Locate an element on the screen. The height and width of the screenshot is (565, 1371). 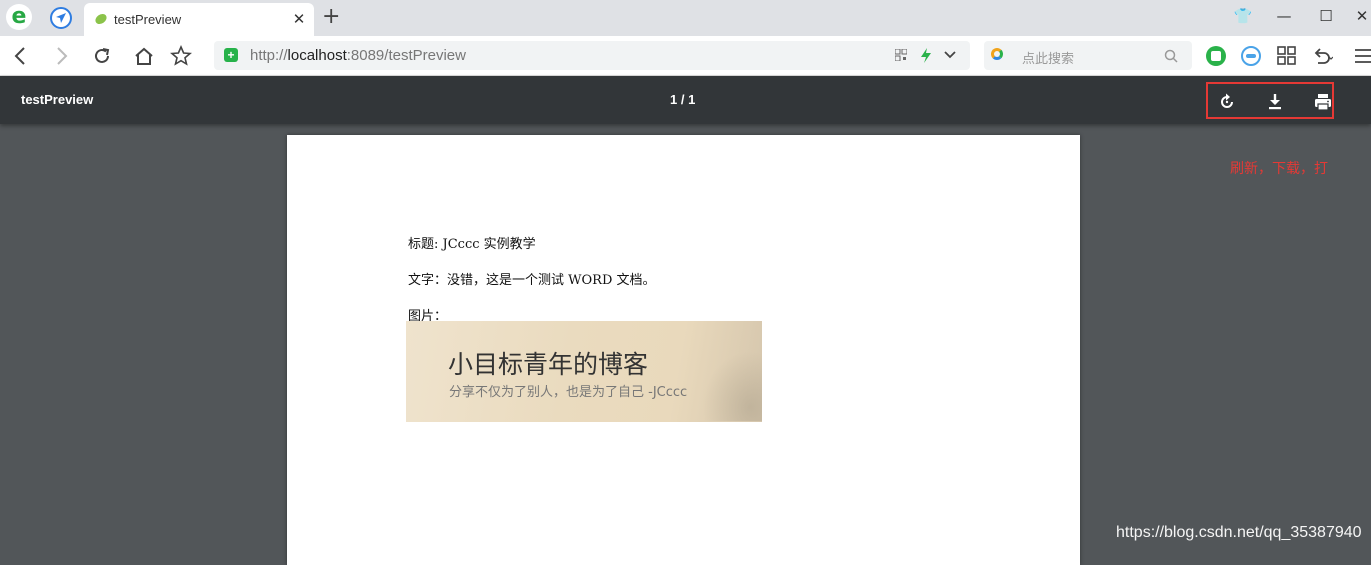
page-indicator: 1 / 1 is located at coordinates (683, 99).